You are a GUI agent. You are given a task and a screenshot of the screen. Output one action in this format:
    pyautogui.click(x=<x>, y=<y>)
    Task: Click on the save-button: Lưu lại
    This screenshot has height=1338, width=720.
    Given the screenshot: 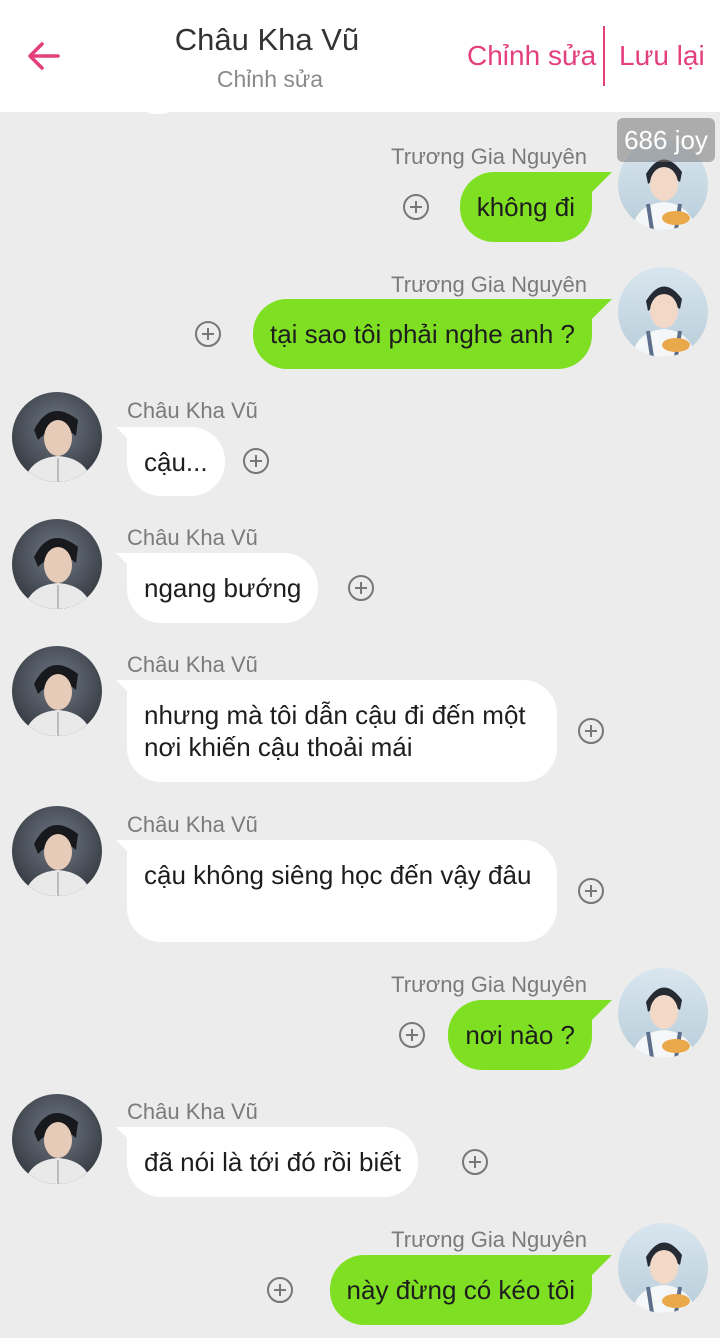 What is the action you would take?
    pyautogui.click(x=662, y=56)
    